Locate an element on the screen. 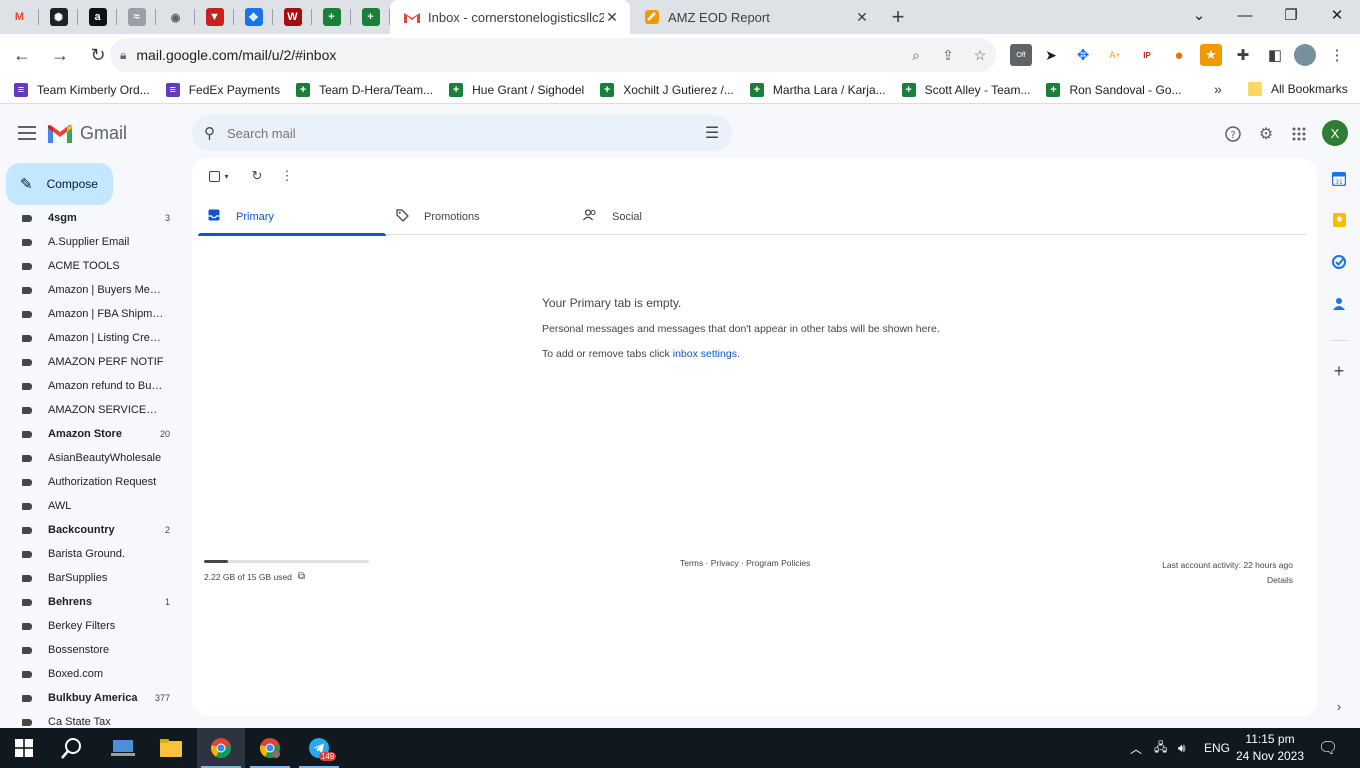 This screenshot has width=1360, height=768. extension-wheel-icon: ✥ is located at coordinates (1083, 55).